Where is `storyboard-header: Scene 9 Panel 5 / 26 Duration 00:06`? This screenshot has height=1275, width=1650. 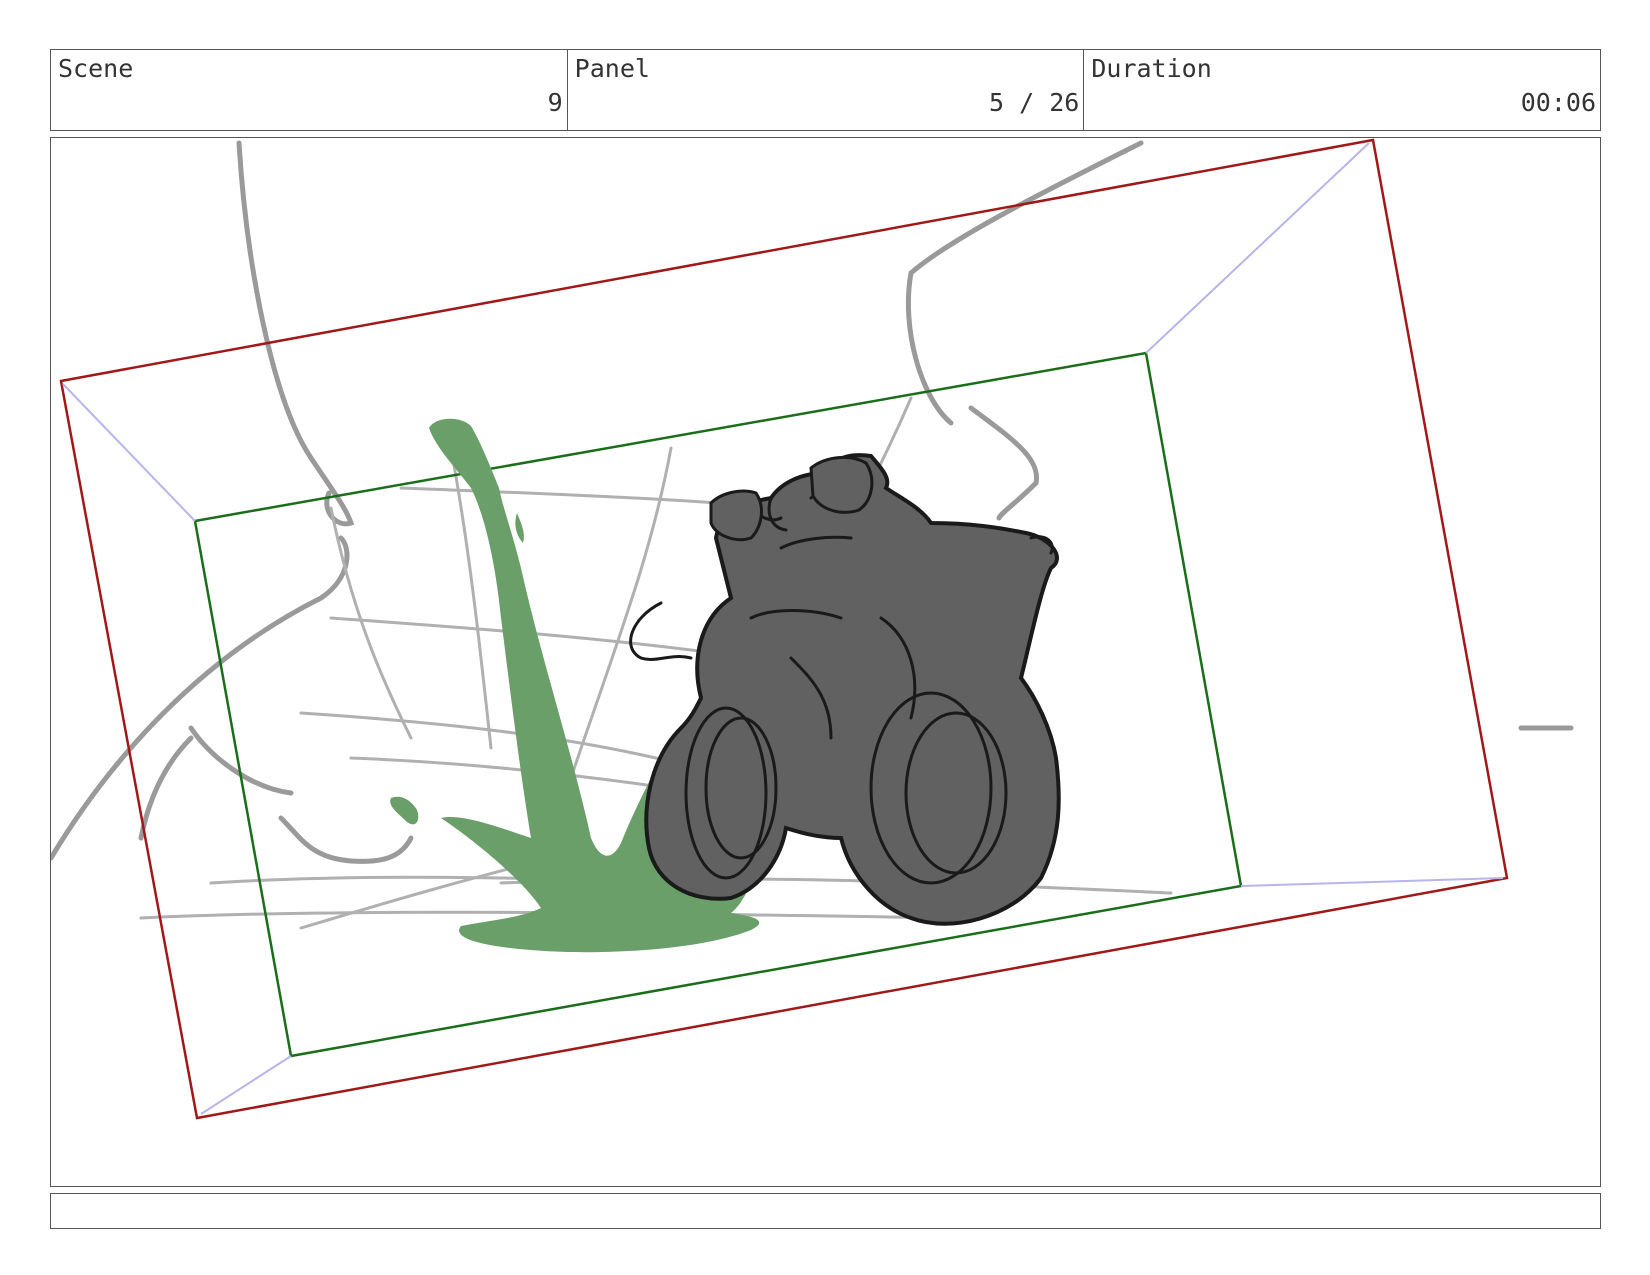
storyboard-header: Scene 9 Panel 5 / 26 Duration 00:06 is located at coordinates (825, 90).